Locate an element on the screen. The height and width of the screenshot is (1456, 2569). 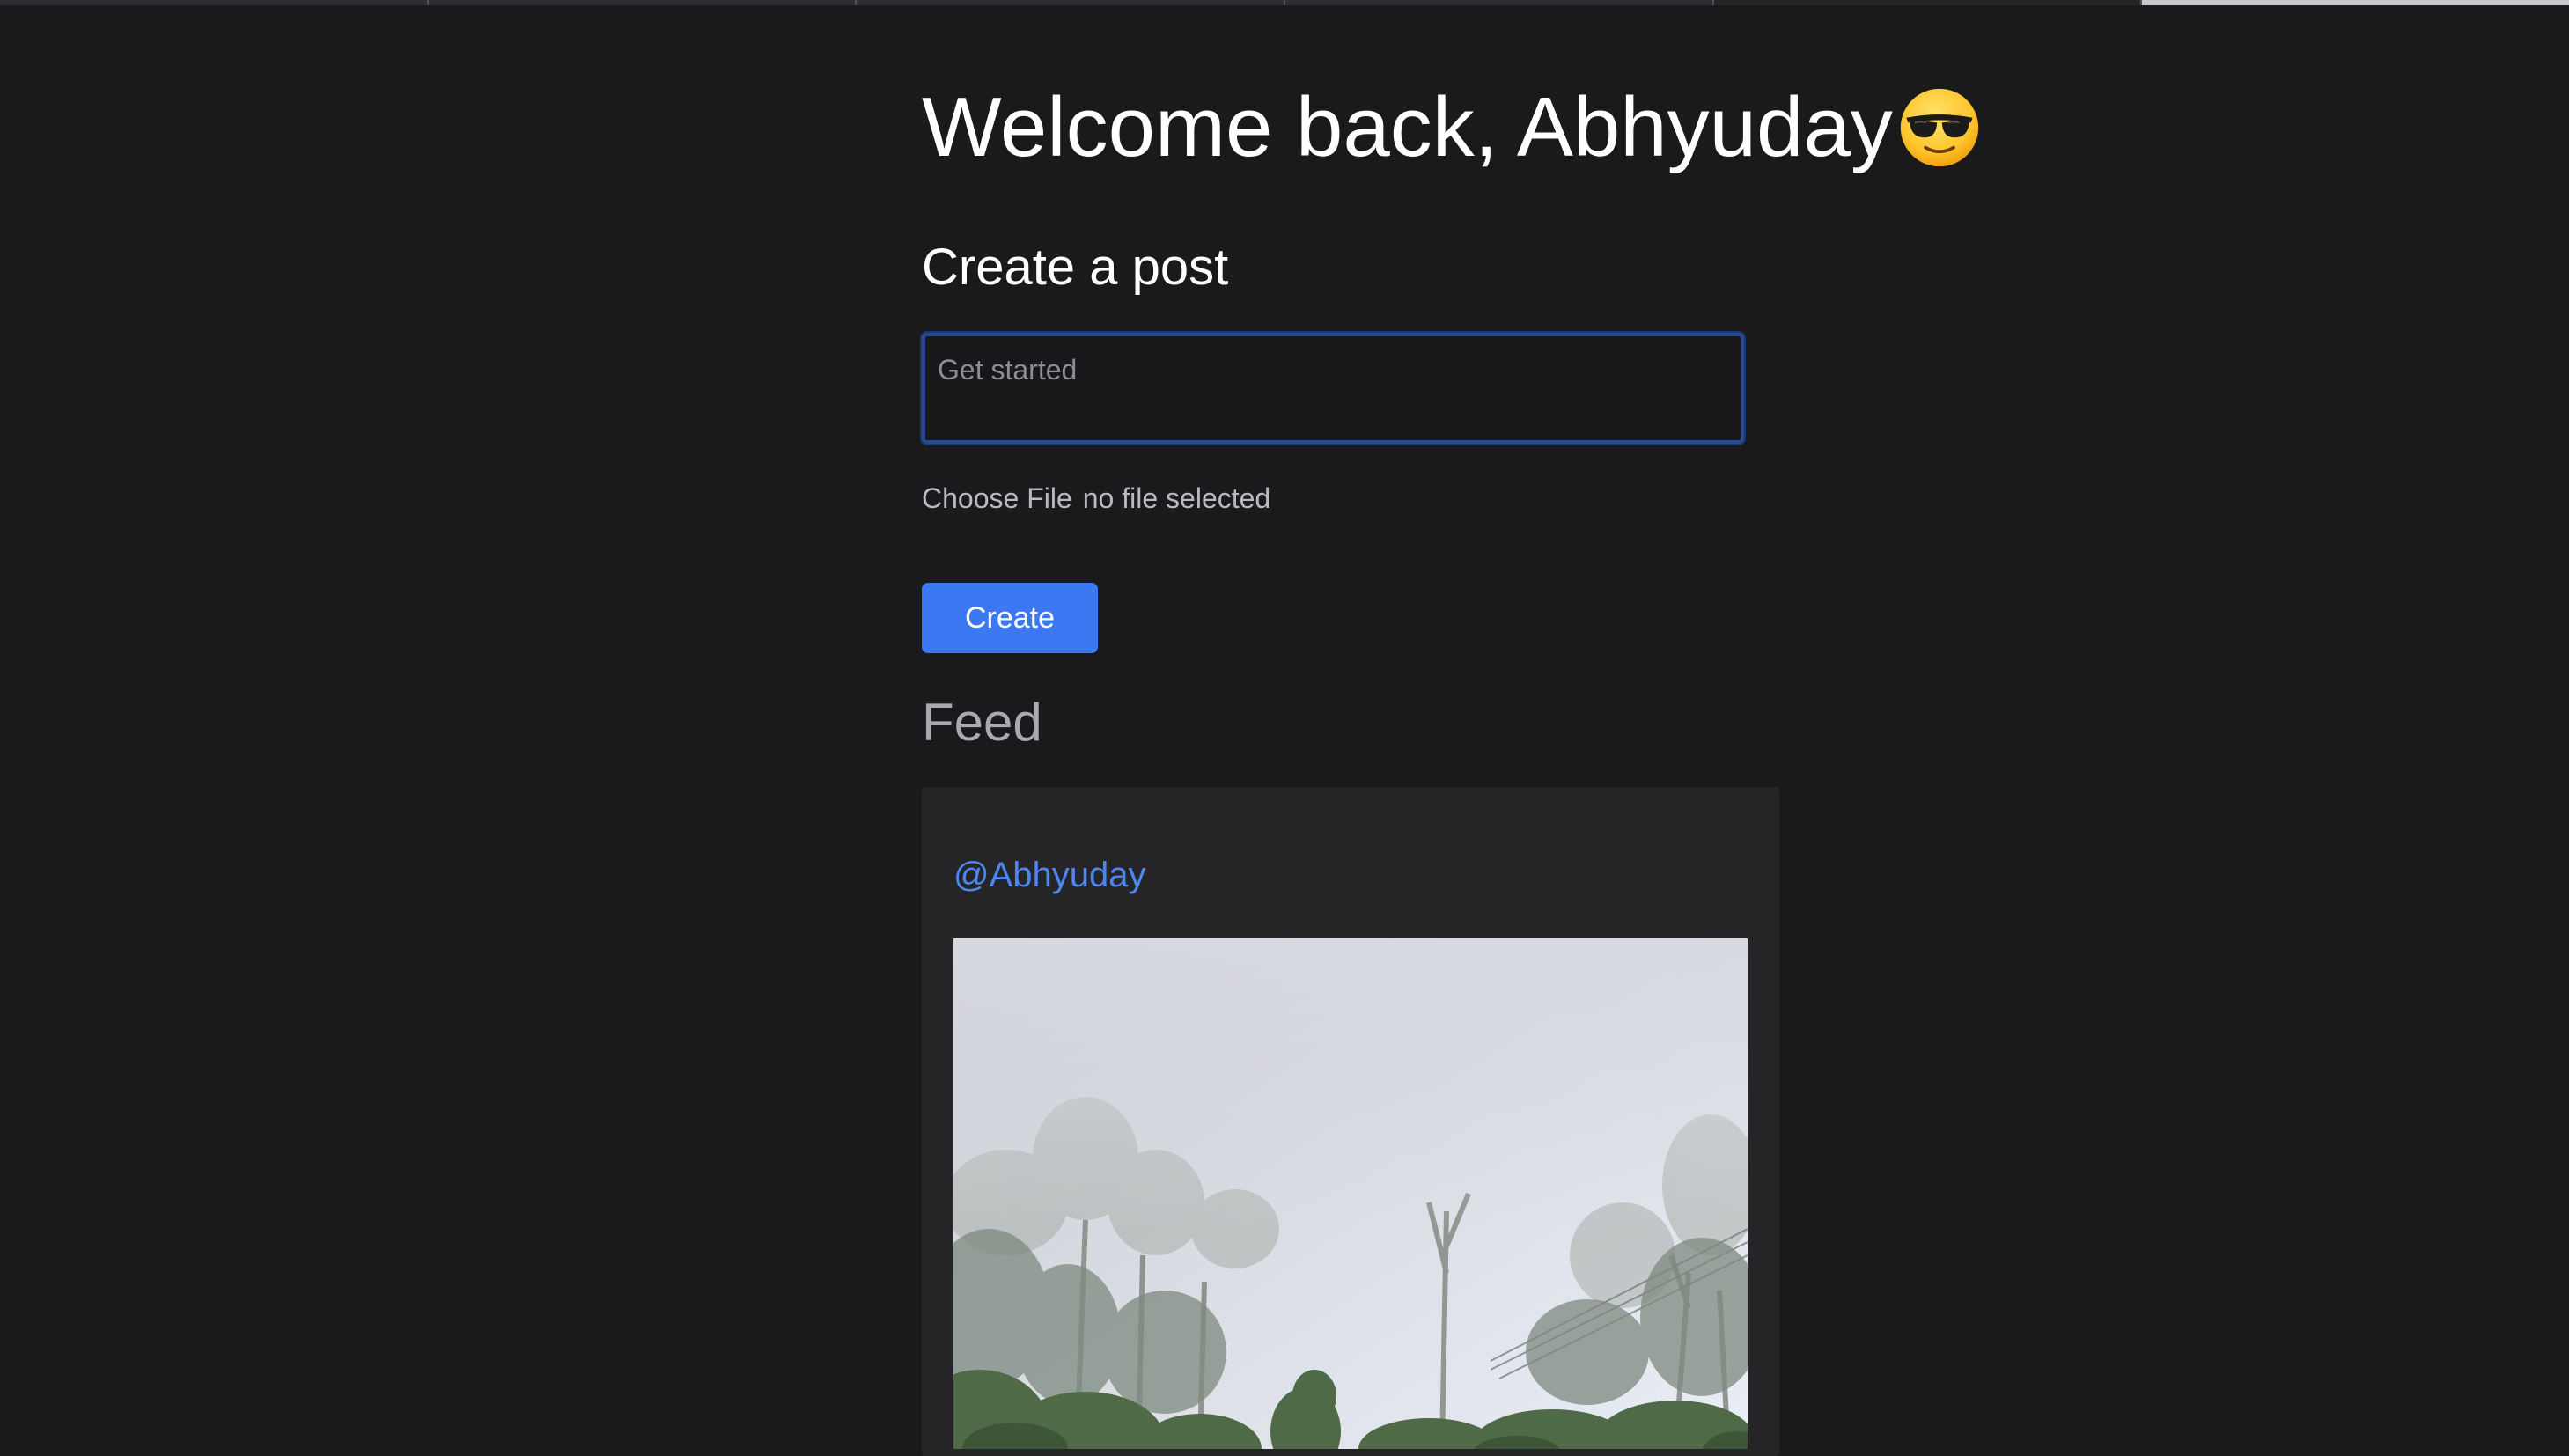
post-author-link: @Abhyuday is located at coordinates (1049, 875).